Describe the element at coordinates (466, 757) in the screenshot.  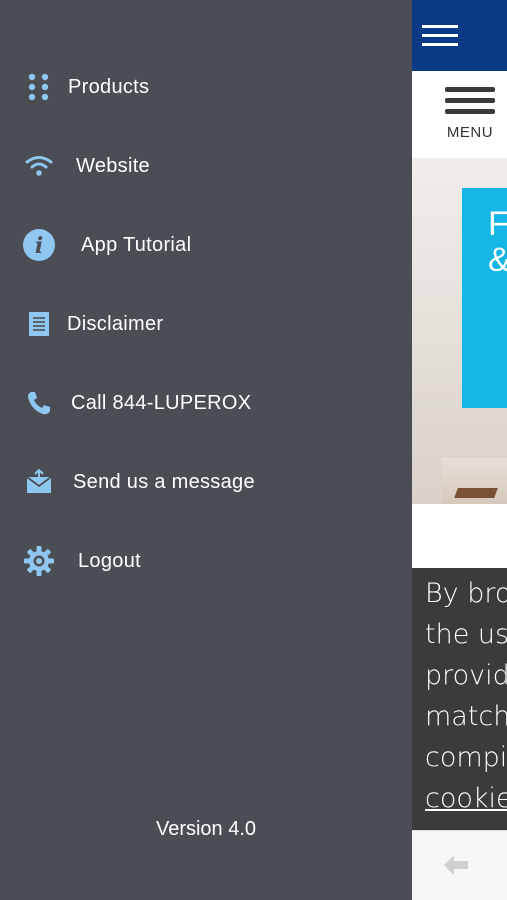
I see `cookie-text-line: compile` at that location.